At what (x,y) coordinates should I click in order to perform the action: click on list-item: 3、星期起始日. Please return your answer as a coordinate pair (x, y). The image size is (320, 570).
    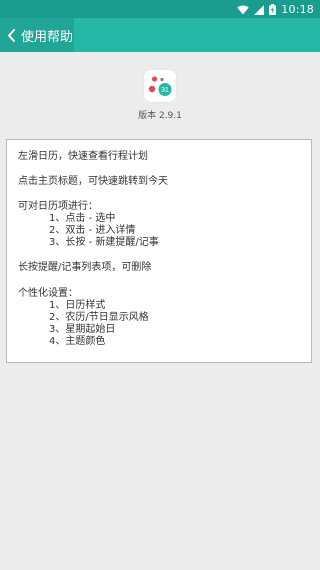
    Looking at the image, I should click on (82, 329).